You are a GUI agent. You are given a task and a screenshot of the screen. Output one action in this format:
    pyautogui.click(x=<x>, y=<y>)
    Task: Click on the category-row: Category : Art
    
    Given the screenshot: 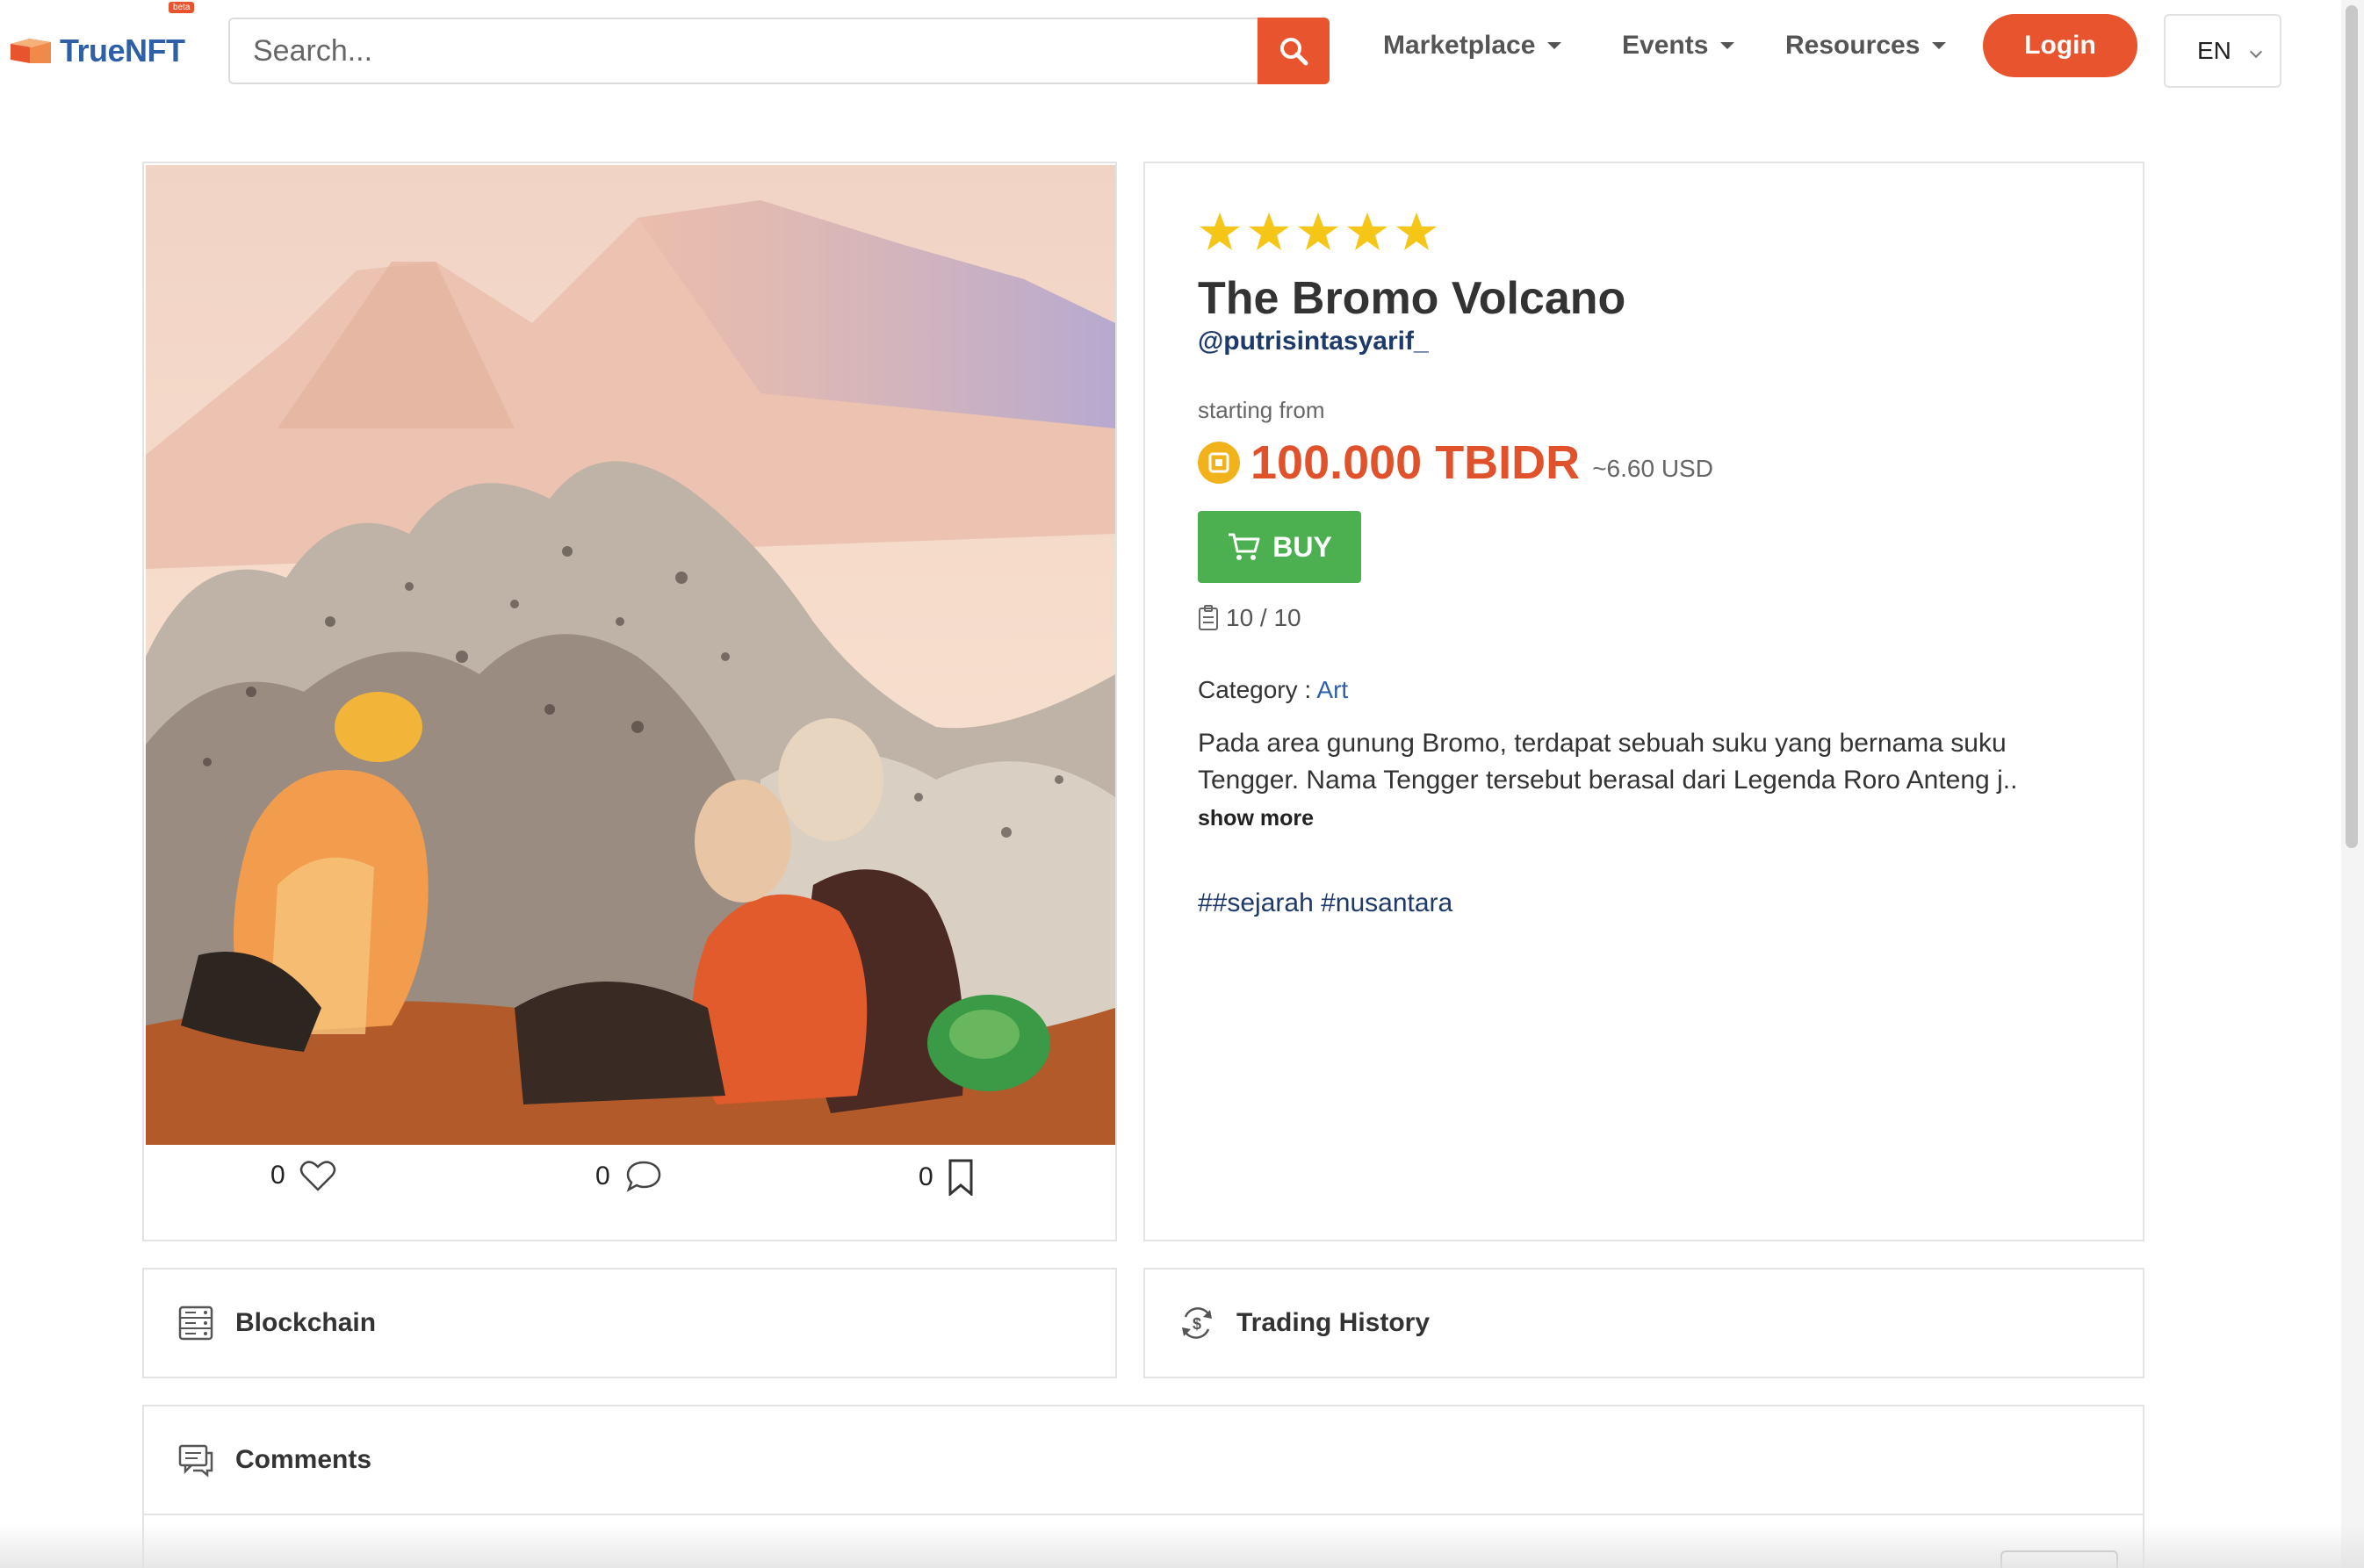 What is the action you would take?
    pyautogui.click(x=1273, y=690)
    